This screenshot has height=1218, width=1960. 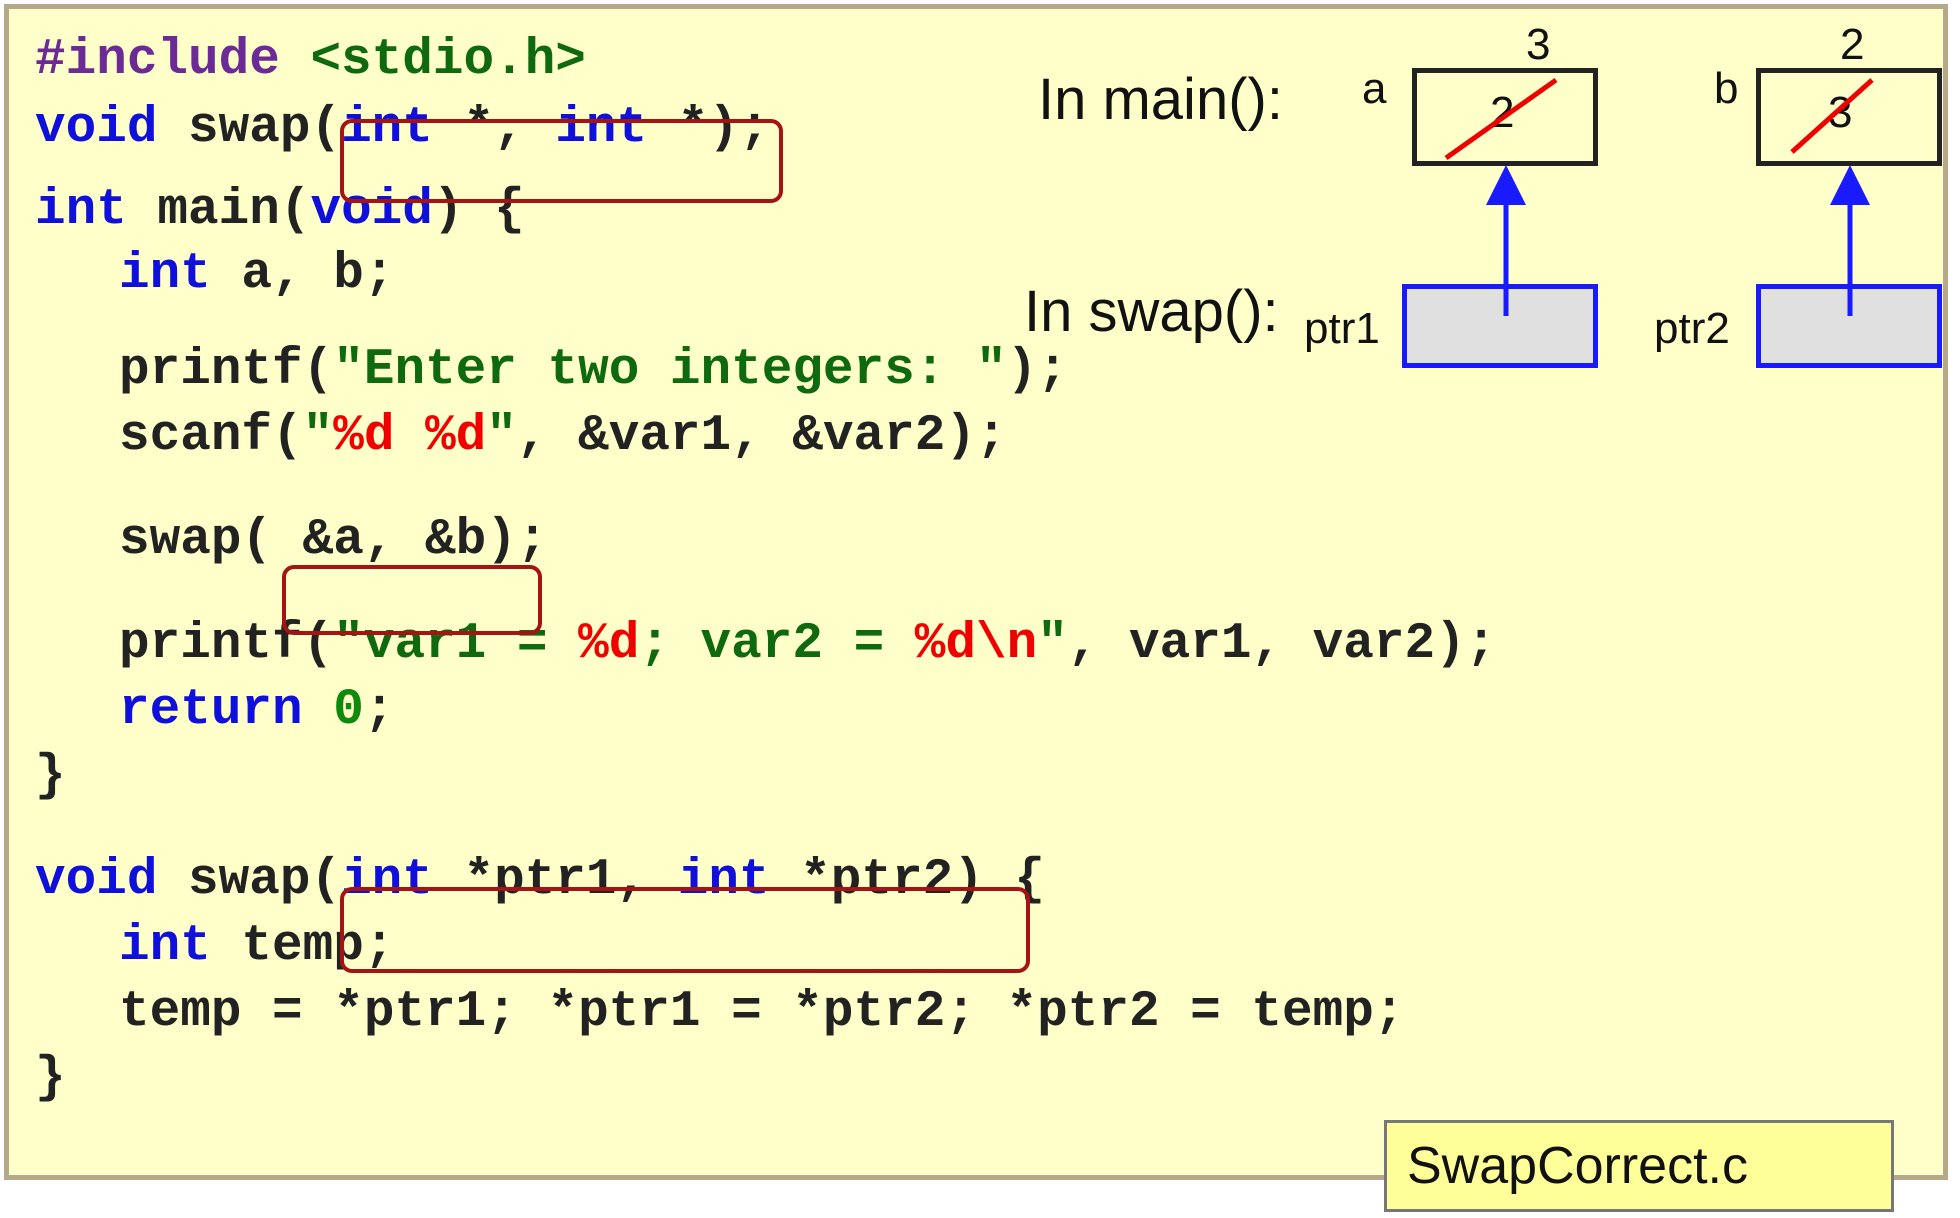 I want to click on variable-a-strikethrough, so click(x=1501, y=119).